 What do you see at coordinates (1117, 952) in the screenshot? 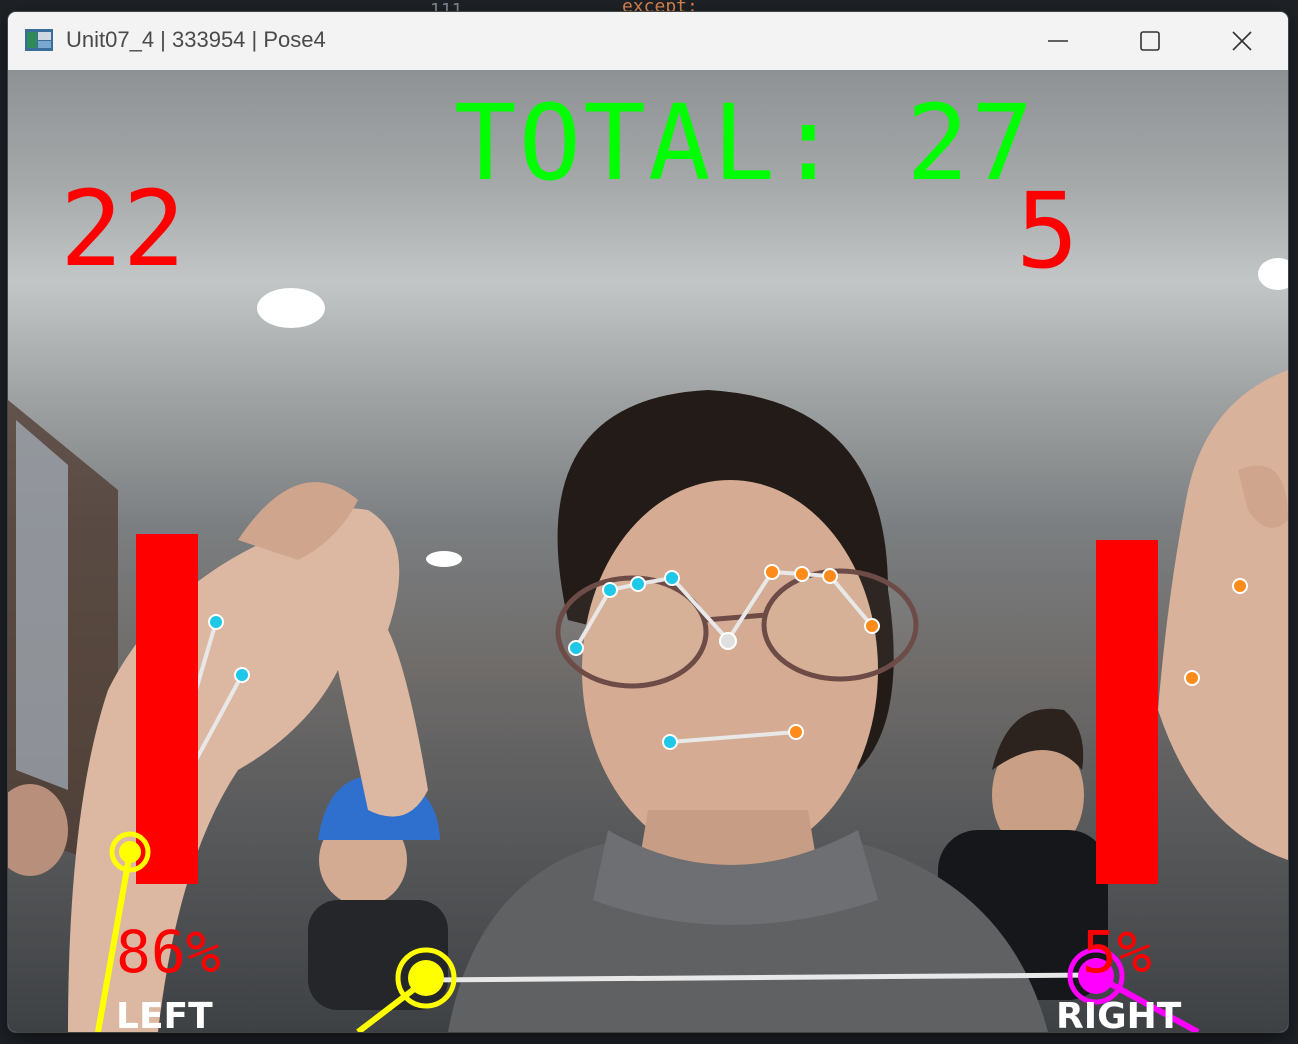
I see `right-percent: 5%` at bounding box center [1117, 952].